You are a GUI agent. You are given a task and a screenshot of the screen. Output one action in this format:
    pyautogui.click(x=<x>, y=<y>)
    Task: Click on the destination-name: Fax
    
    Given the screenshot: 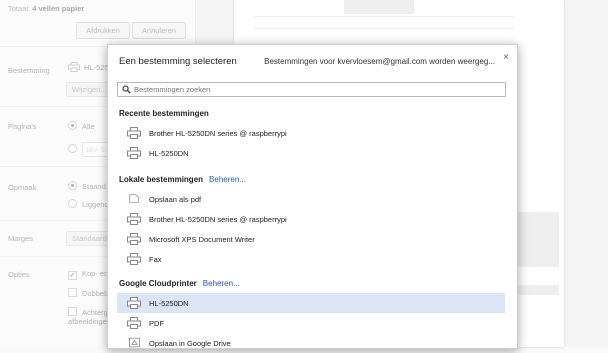 What is the action you would take?
    pyautogui.click(x=155, y=259)
    